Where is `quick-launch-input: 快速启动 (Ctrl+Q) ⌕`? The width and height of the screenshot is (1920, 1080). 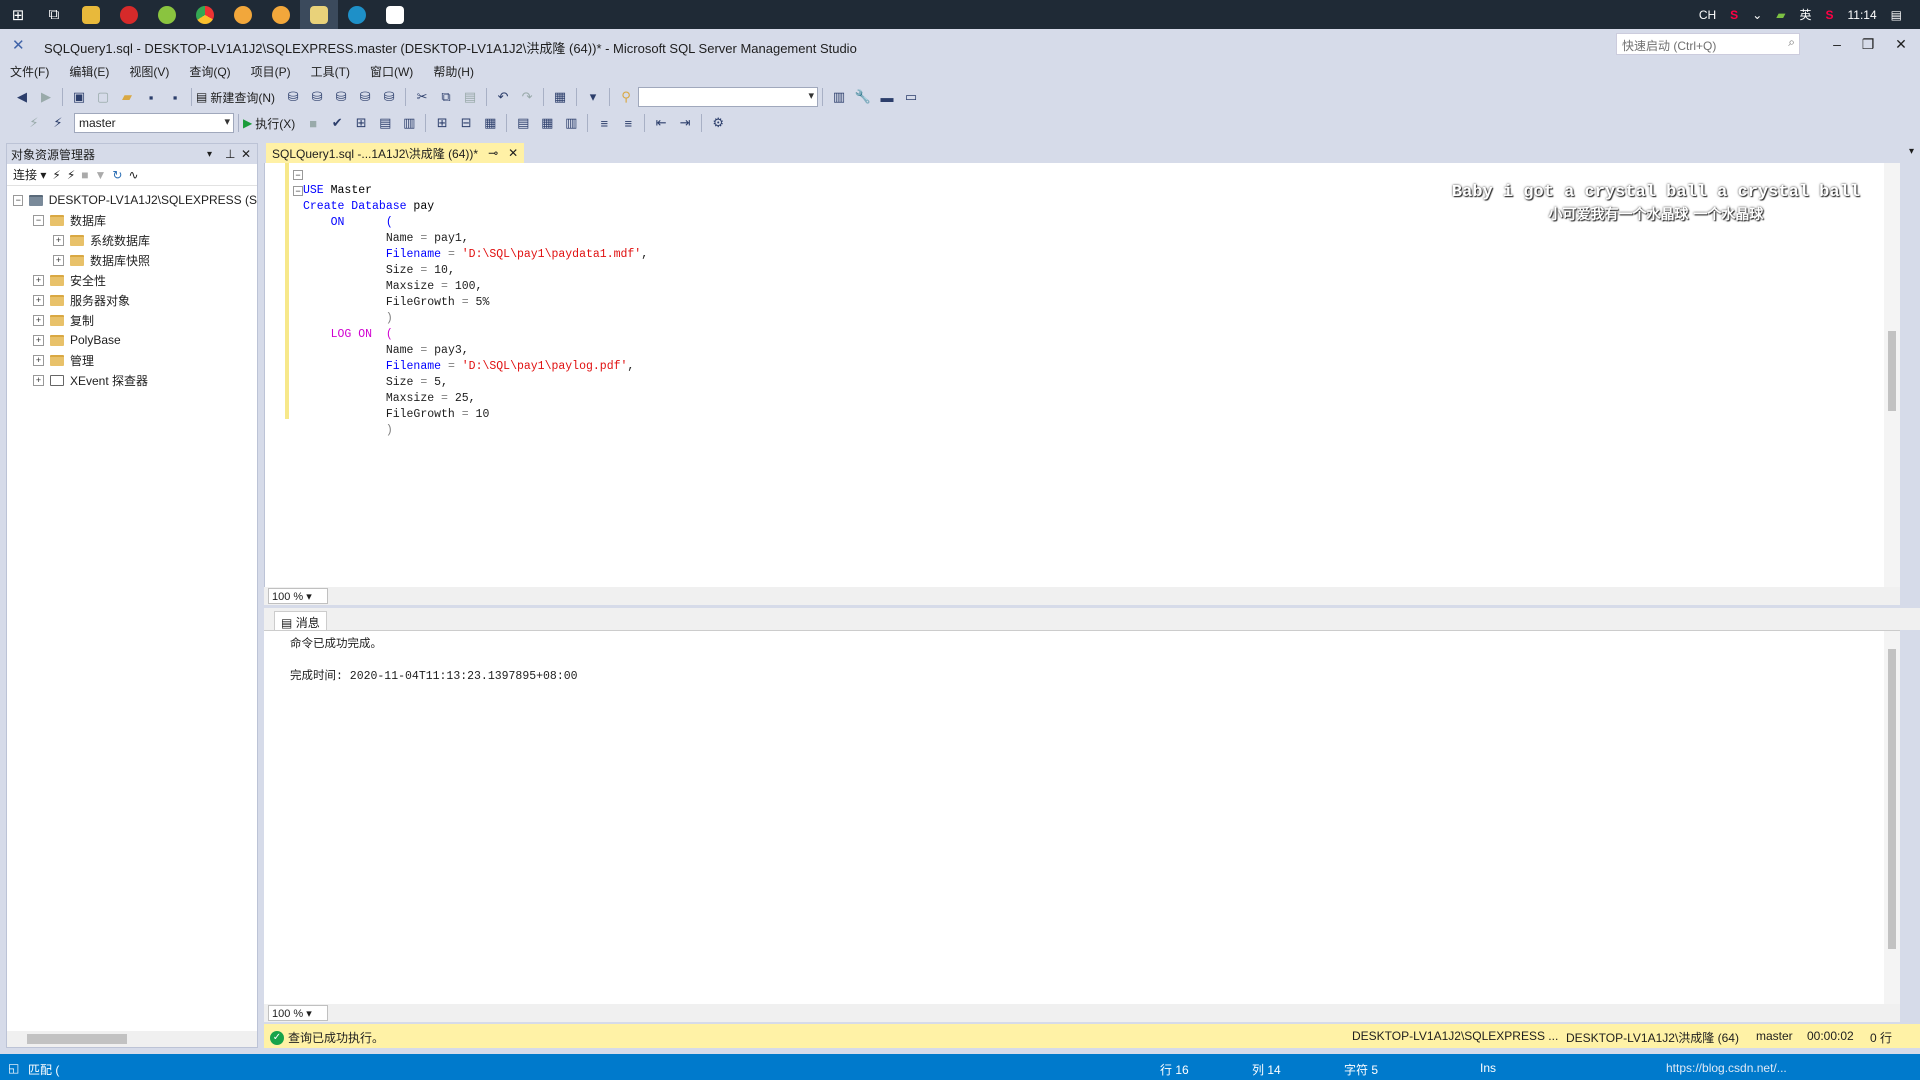
quick-launch-input: 快速启动 (Ctrl+Q) ⌕ is located at coordinates (1708, 44).